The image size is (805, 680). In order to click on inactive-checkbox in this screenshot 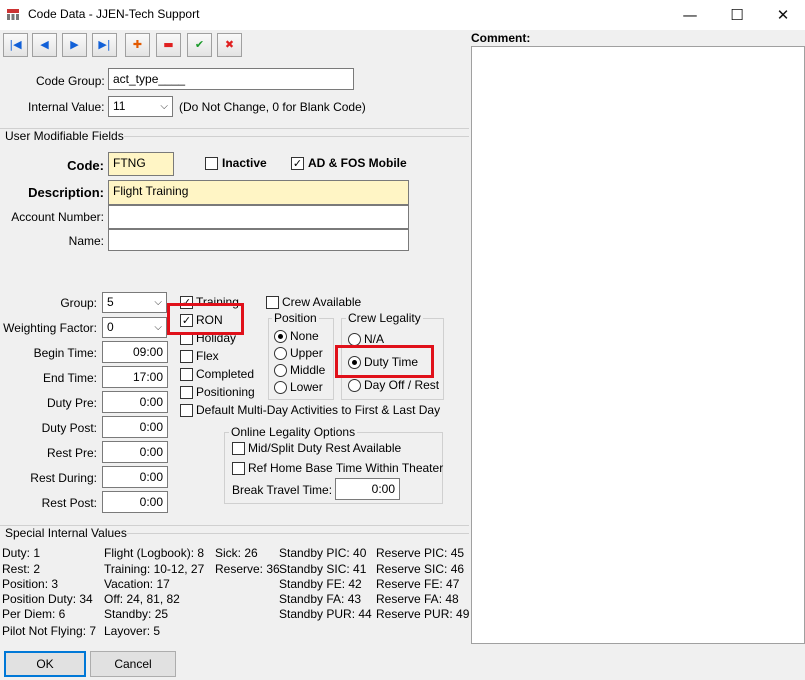, I will do `click(211, 163)`.